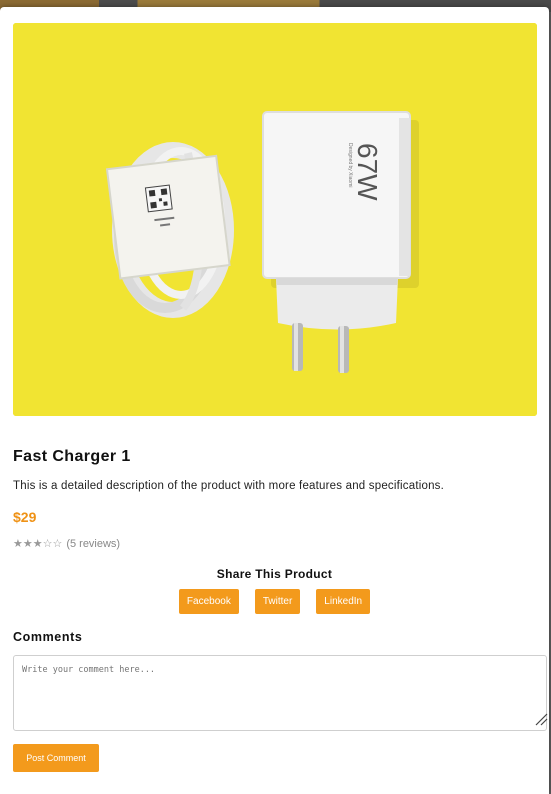 This screenshot has width=551, height=794. What do you see at coordinates (280, 693) in the screenshot?
I see `comment-input` at bounding box center [280, 693].